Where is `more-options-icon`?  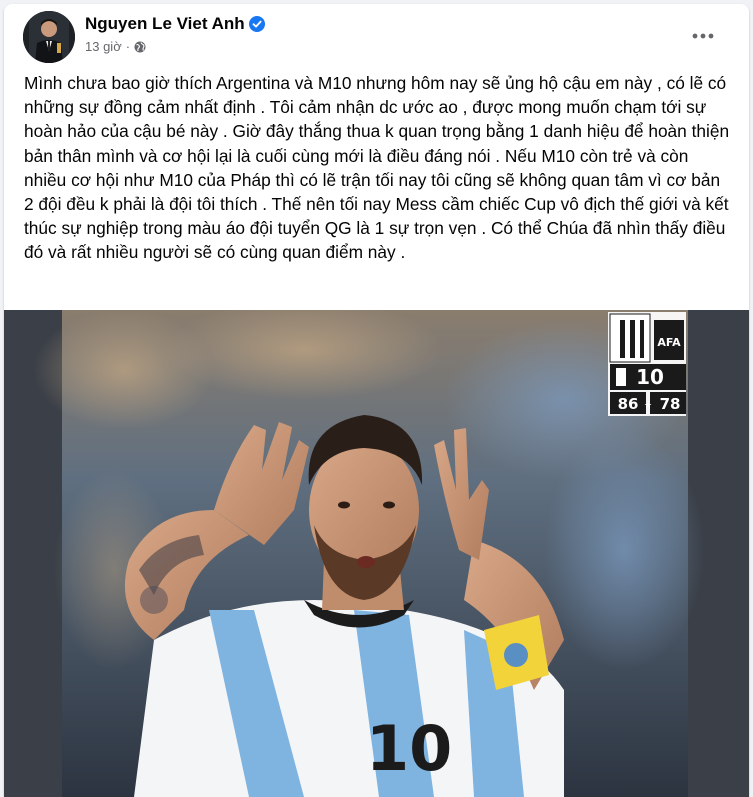
more-options-icon is located at coordinates (703, 36).